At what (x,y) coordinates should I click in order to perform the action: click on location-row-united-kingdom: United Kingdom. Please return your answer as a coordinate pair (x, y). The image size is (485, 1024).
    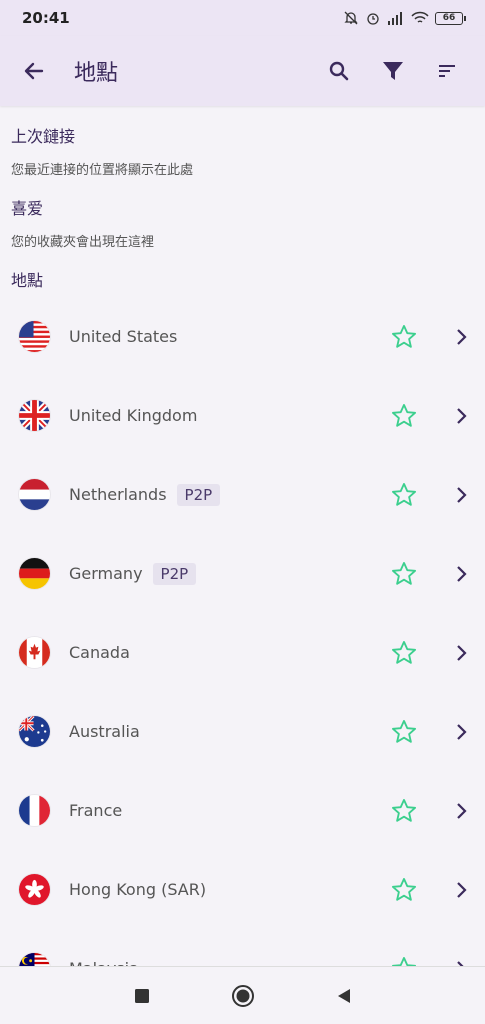
    Looking at the image, I should click on (242, 415).